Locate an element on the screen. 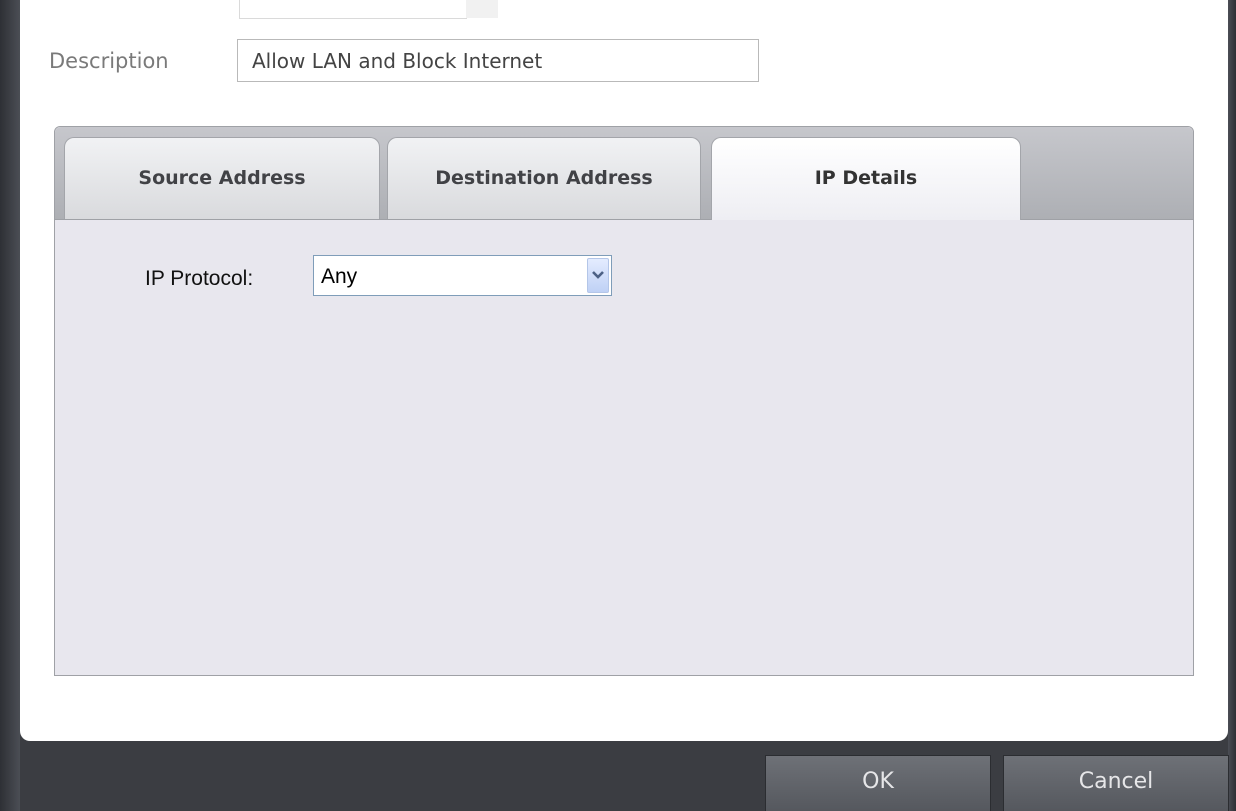 The width and height of the screenshot is (1236, 811). cancel-button: Cancel is located at coordinates (1116, 783).